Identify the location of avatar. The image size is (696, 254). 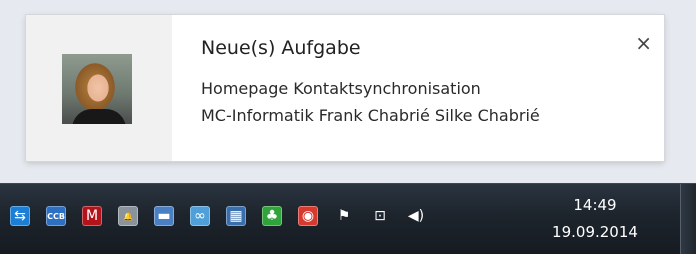
(97, 89).